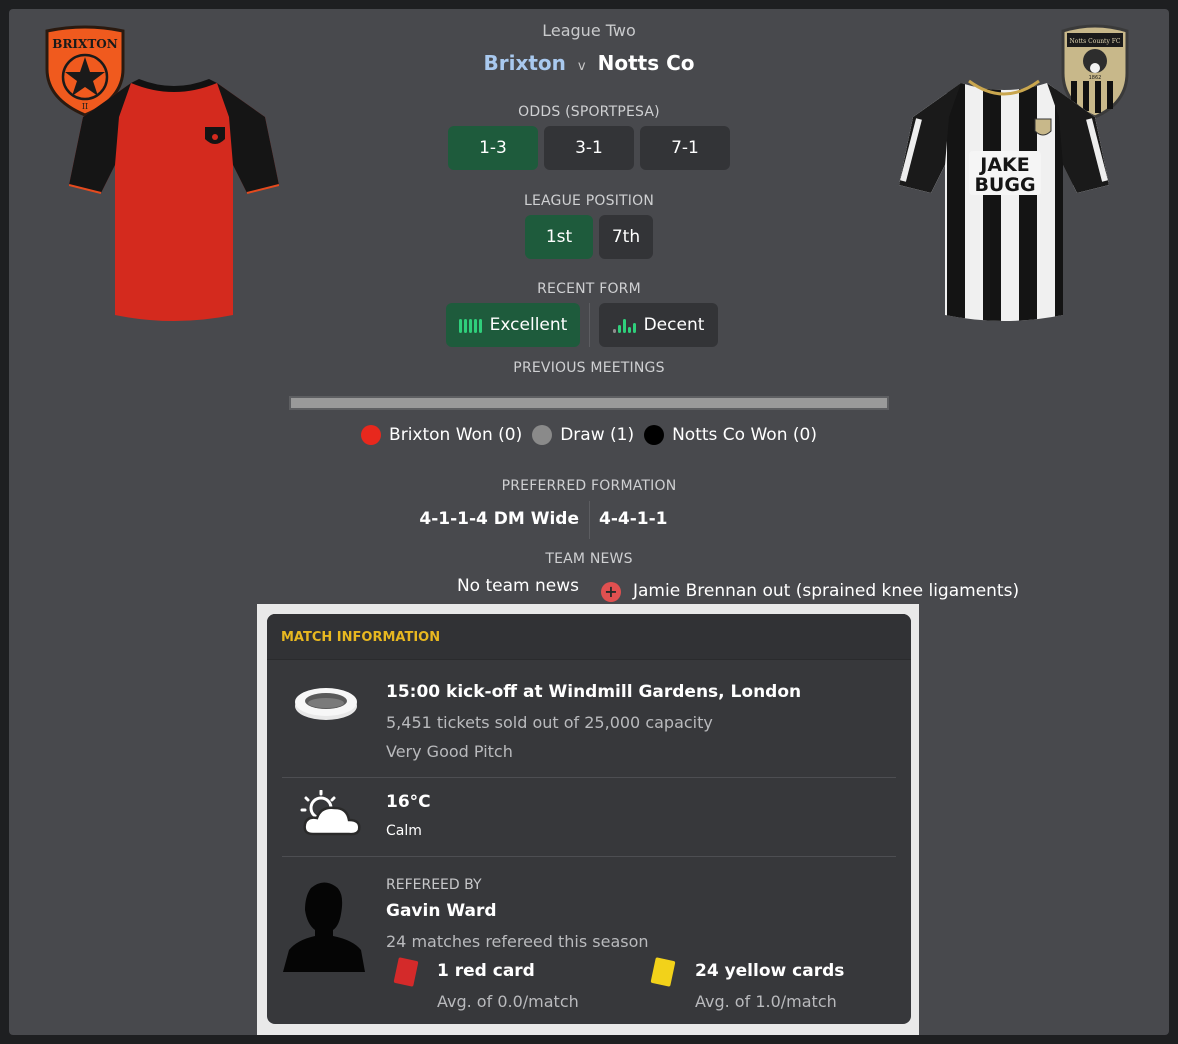  Describe the element at coordinates (589, 403) in the screenshot. I see `previous-meetings-bar` at that location.